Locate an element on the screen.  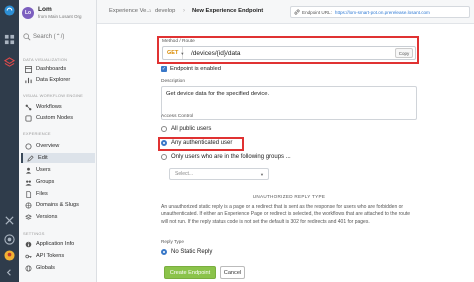
sidebar-item-label: Dashboards is located at coordinates (51, 69).